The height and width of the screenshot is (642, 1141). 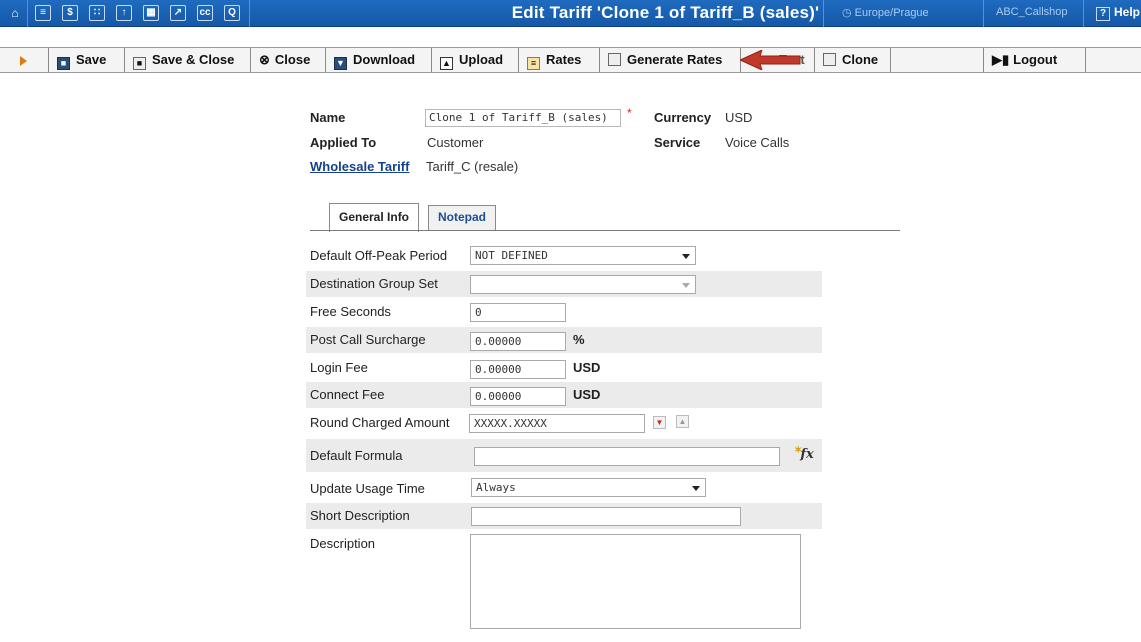 What do you see at coordinates (179, 60) in the screenshot?
I see `save-close-button: ■ Save & Close` at bounding box center [179, 60].